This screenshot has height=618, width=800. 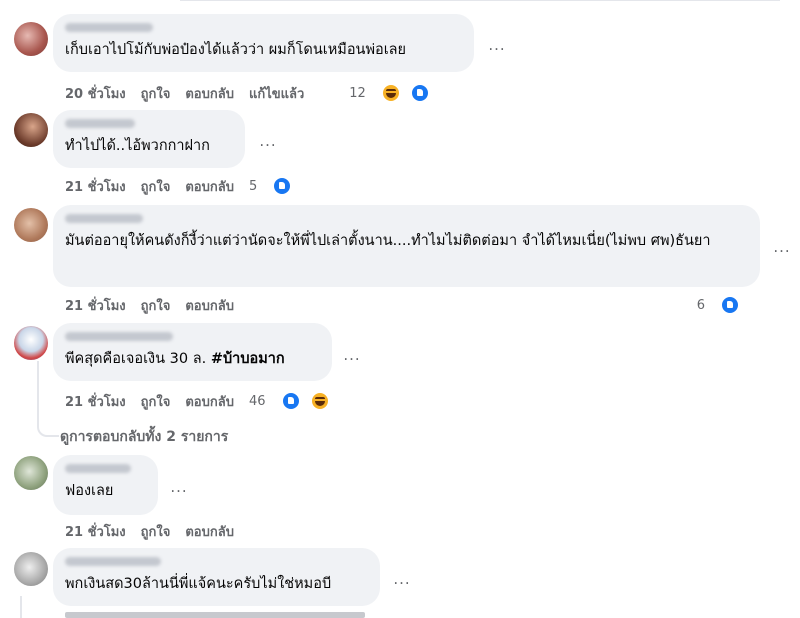 I want to click on reaction-count: 12, so click(x=357, y=93).